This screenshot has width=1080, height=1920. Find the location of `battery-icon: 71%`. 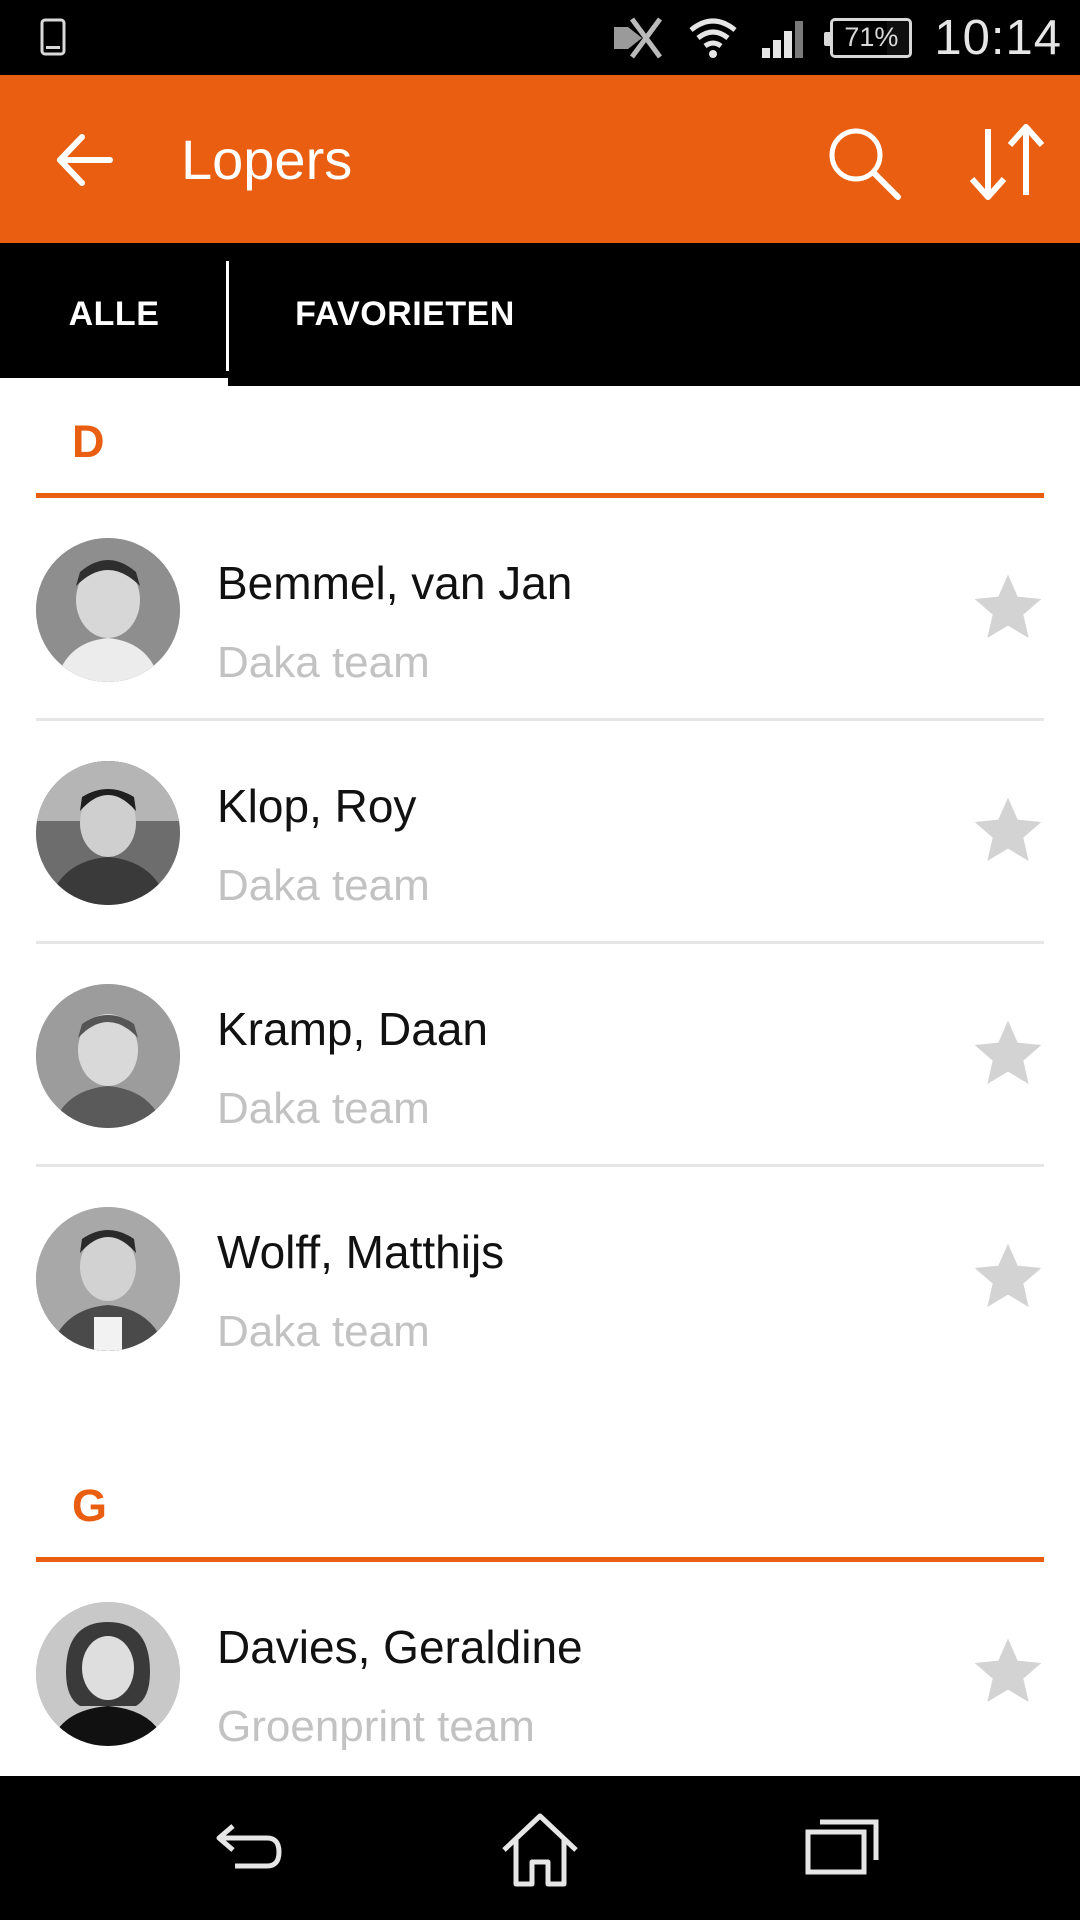

battery-icon: 71% is located at coordinates (868, 37).